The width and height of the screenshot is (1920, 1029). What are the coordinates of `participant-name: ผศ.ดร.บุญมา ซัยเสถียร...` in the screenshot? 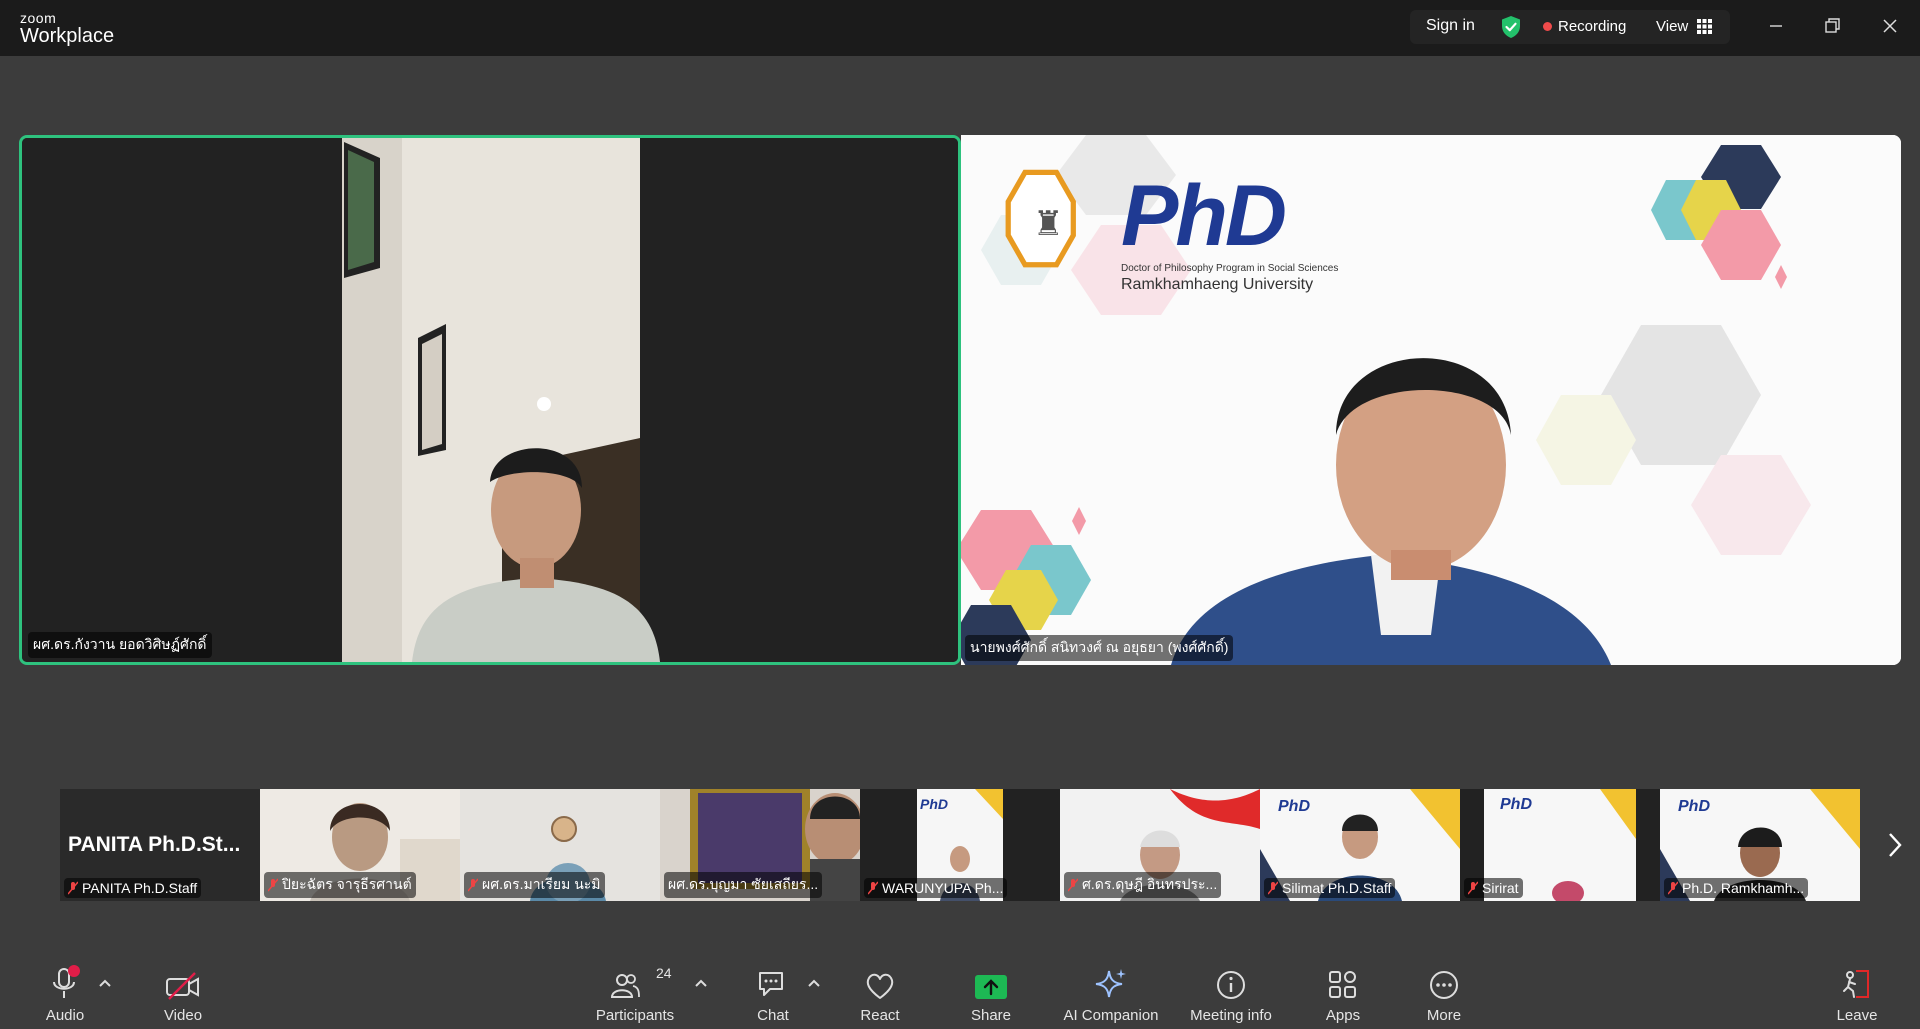 It's located at (743, 884).